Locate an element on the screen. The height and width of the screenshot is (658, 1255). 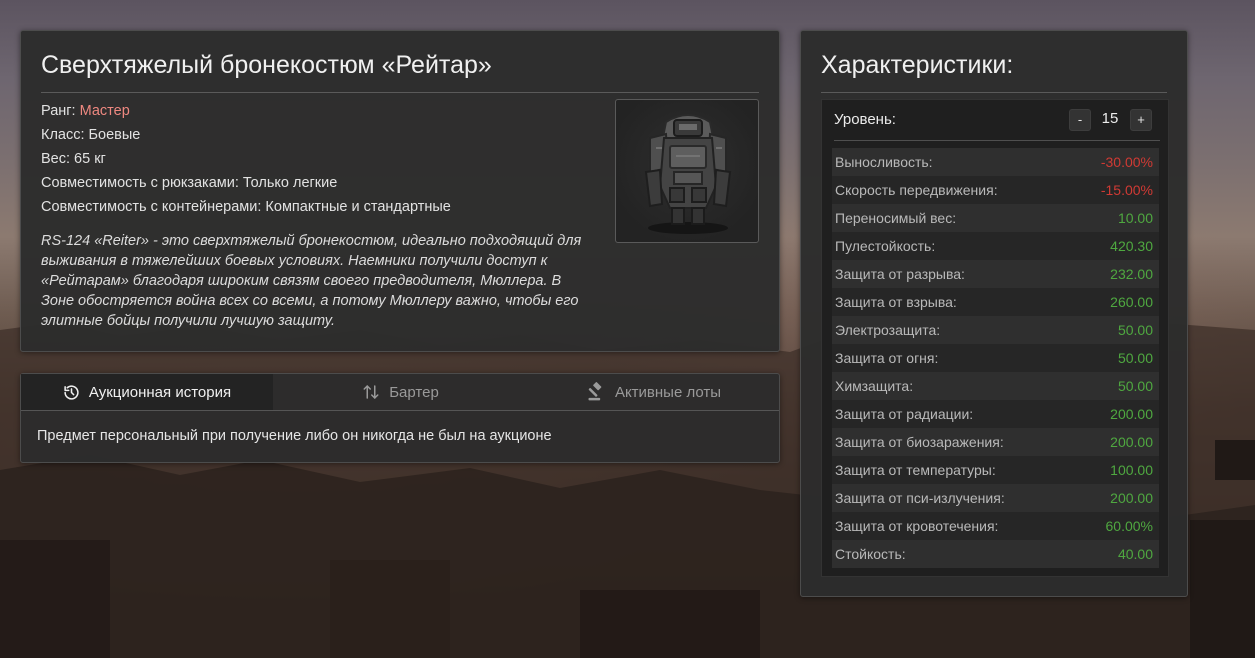
stat-name: Защита от взрыва: is located at coordinates (896, 302).